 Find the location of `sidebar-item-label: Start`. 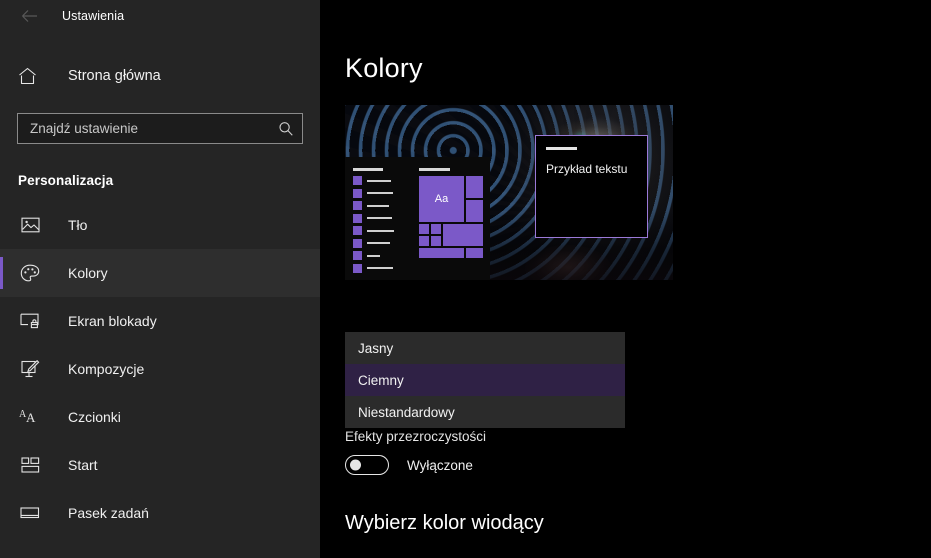

sidebar-item-label: Start is located at coordinates (83, 465).